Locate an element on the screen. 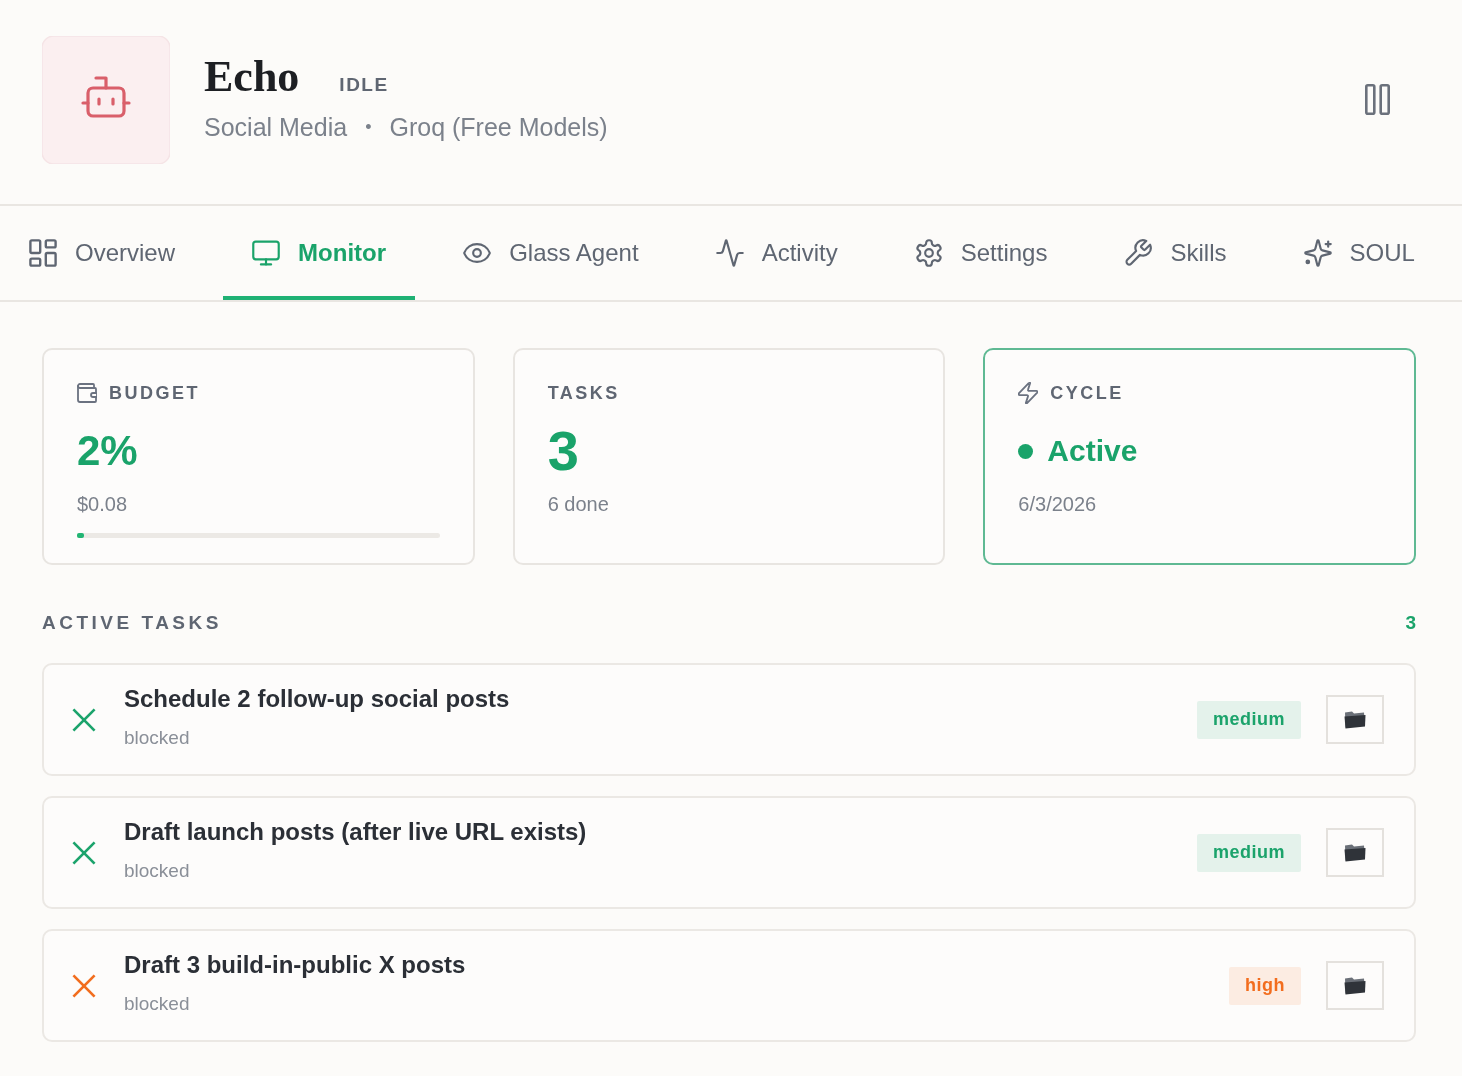  task-title: Draft launch posts (after live URL exists) is located at coordinates (356, 831).